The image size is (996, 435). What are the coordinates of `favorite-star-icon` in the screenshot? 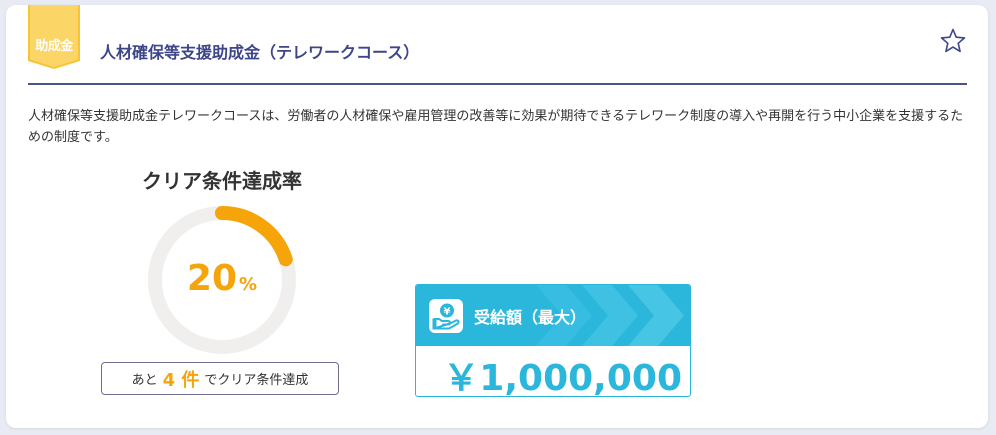 It's located at (953, 41).